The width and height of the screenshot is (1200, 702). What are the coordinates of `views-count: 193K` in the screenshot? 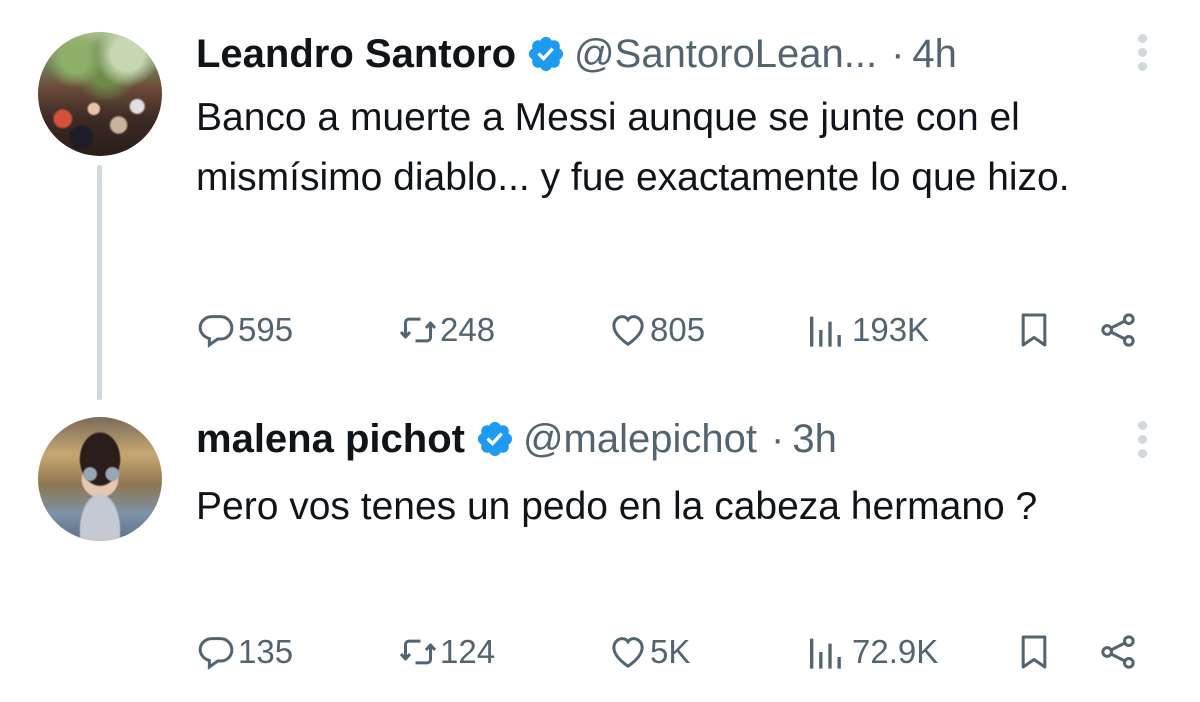 It's located at (891, 329).